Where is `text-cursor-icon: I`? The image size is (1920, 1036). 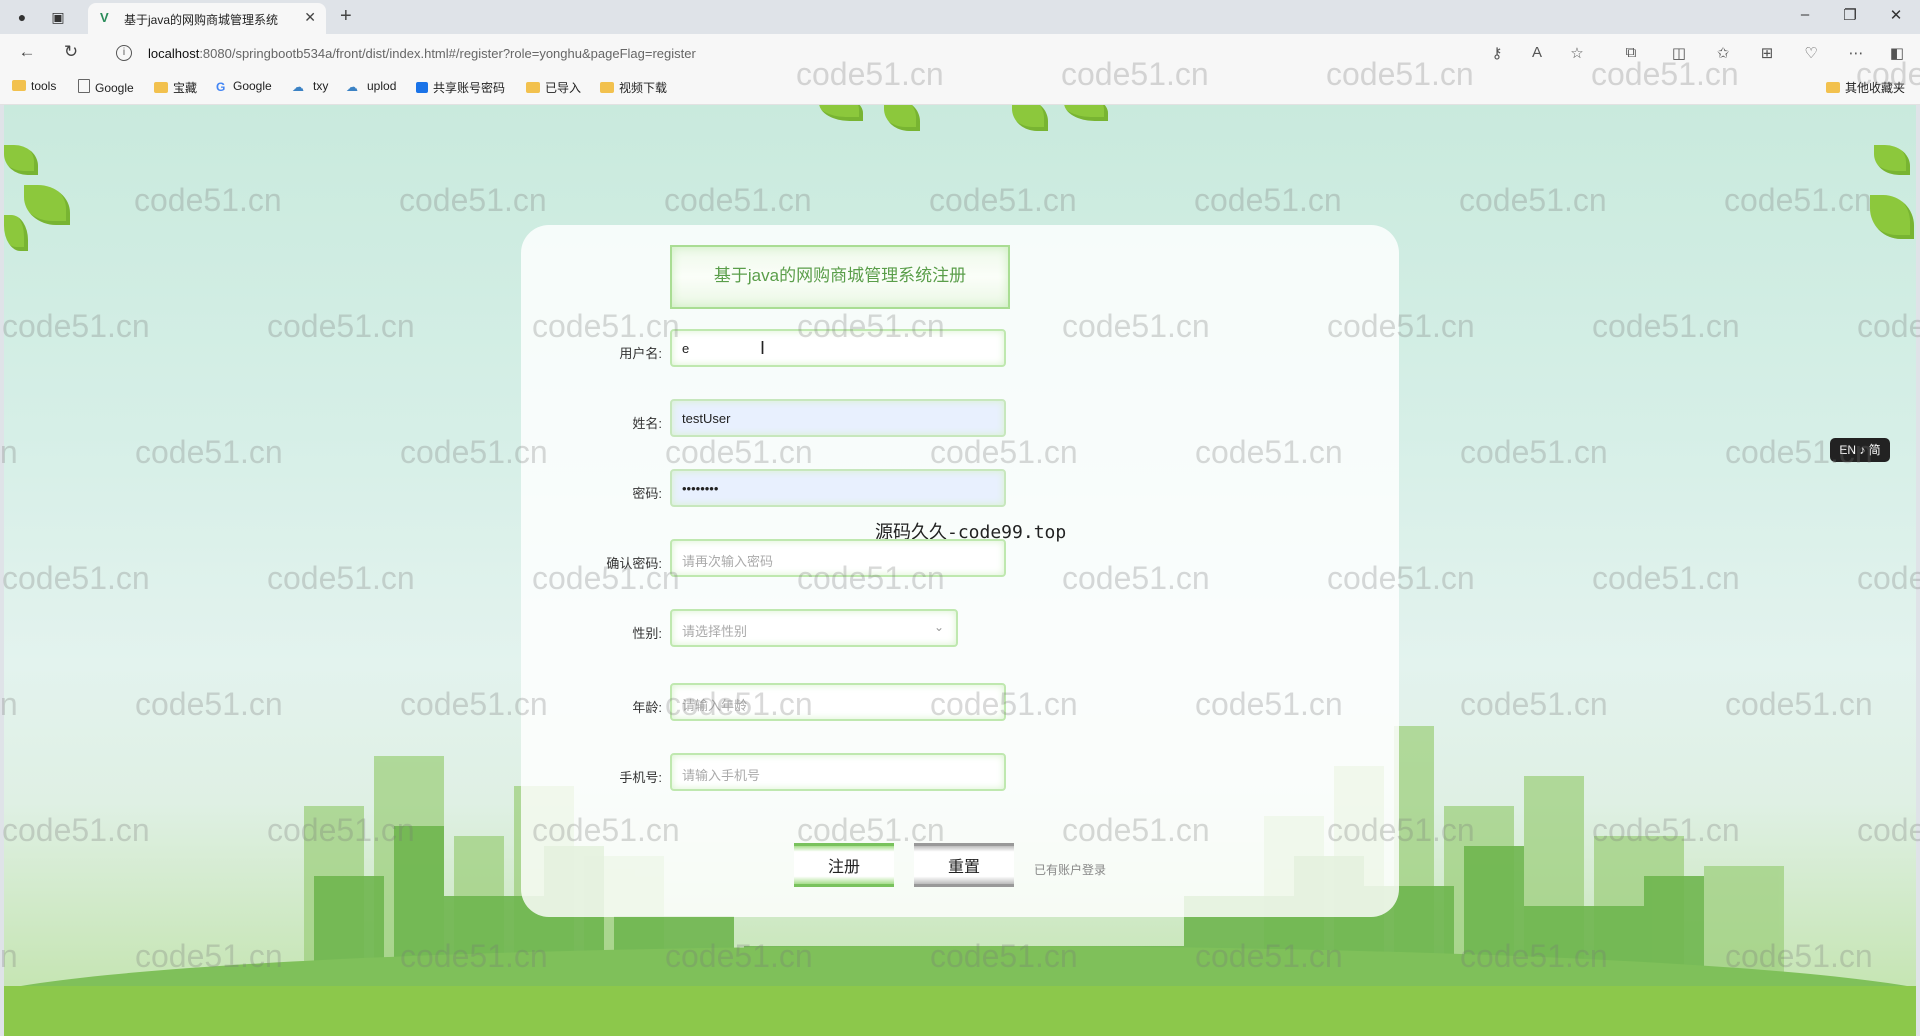
text-cursor-icon: I is located at coordinates (763, 348).